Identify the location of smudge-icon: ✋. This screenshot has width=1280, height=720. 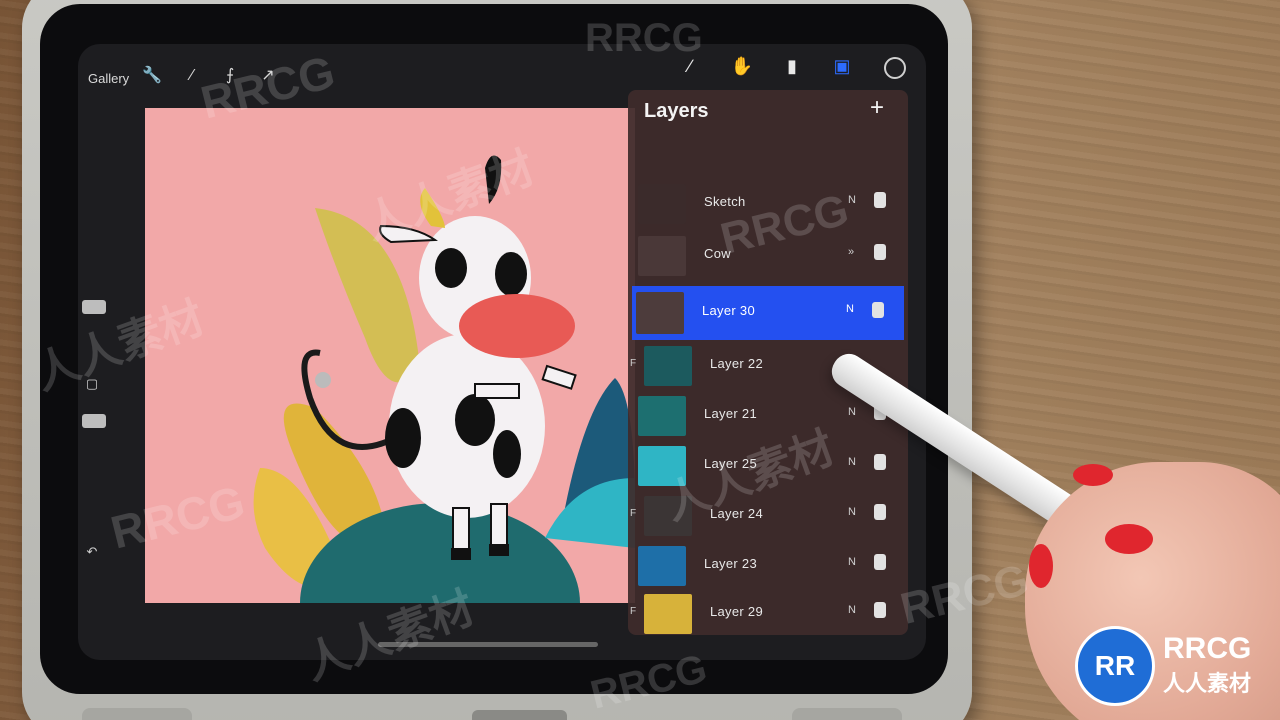
(742, 66).